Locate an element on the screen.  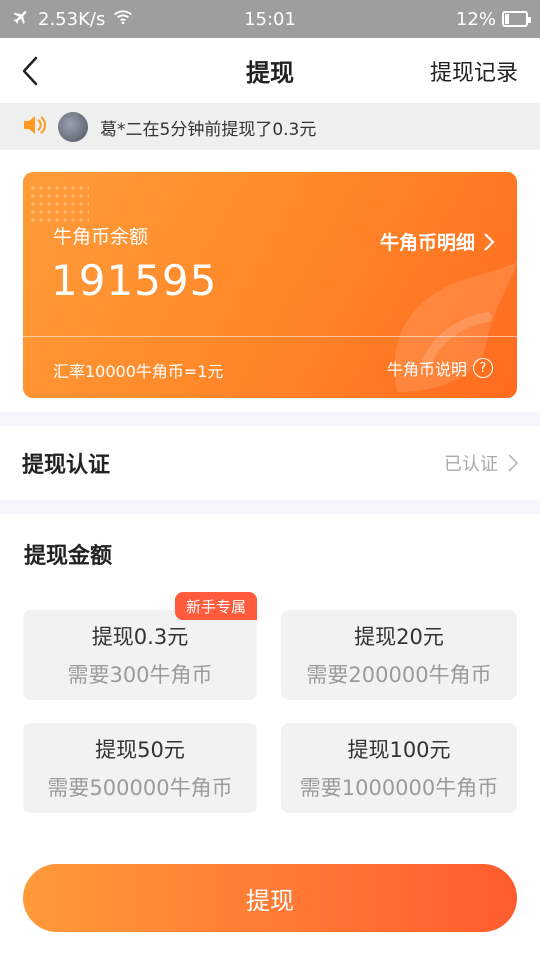
network-speed: 2.53K/s is located at coordinates (72, 19).